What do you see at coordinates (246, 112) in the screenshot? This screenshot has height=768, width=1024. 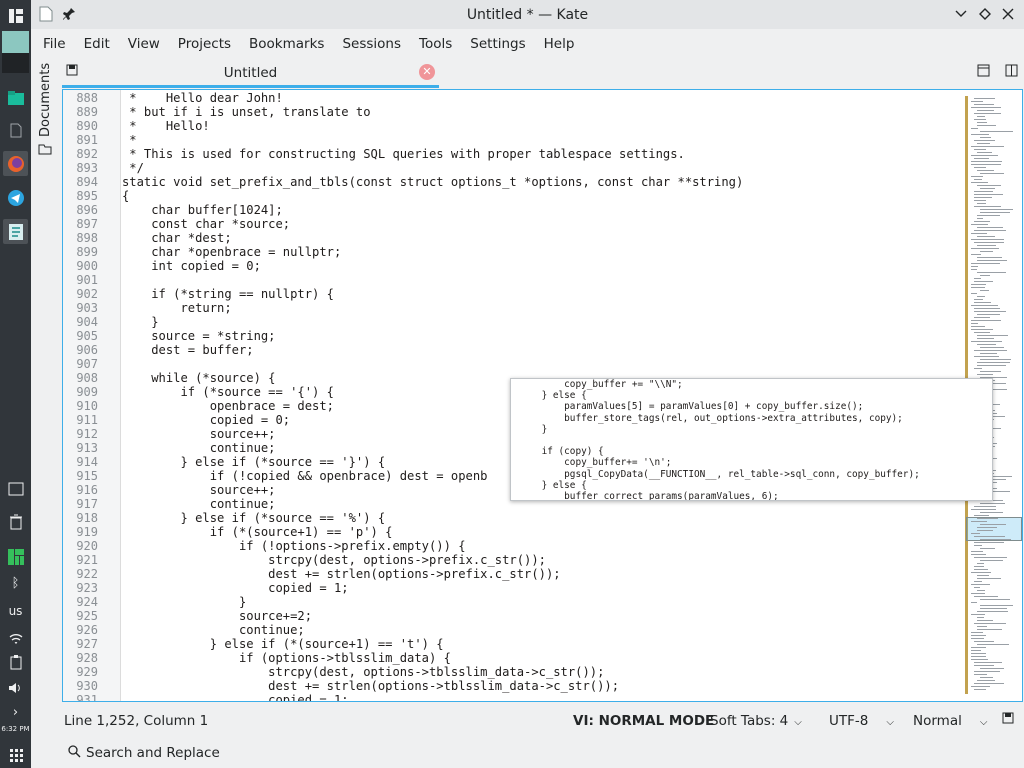 I see `code-line: * but if i is unset, translate to` at bounding box center [246, 112].